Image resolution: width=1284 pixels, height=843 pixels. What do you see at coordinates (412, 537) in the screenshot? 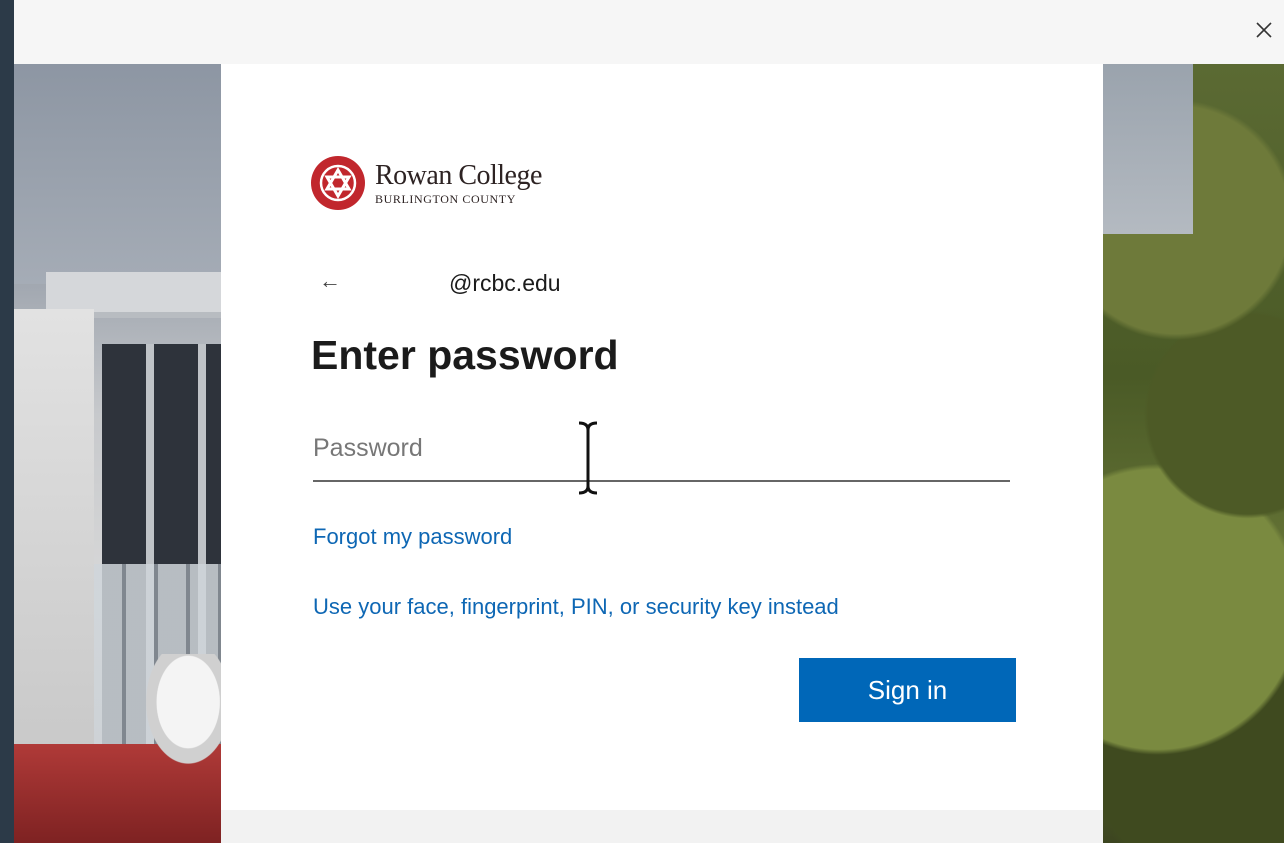
I see `forgot-password-link: Forgot my password` at bounding box center [412, 537].